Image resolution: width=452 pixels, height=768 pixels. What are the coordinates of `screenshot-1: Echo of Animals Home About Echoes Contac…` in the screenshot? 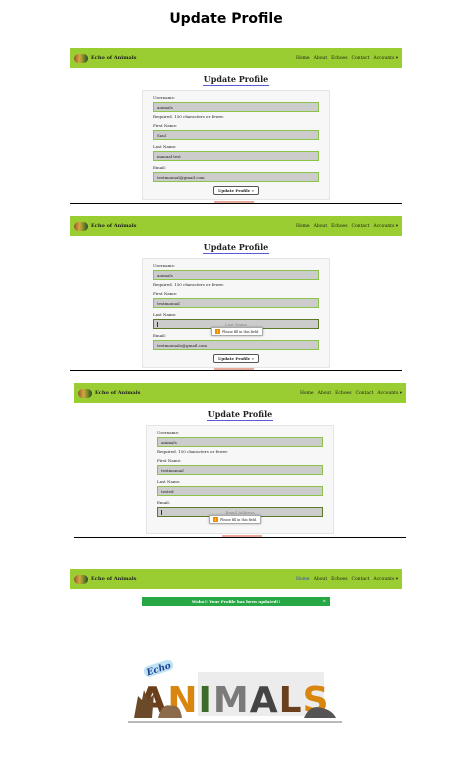 It's located at (236, 124).